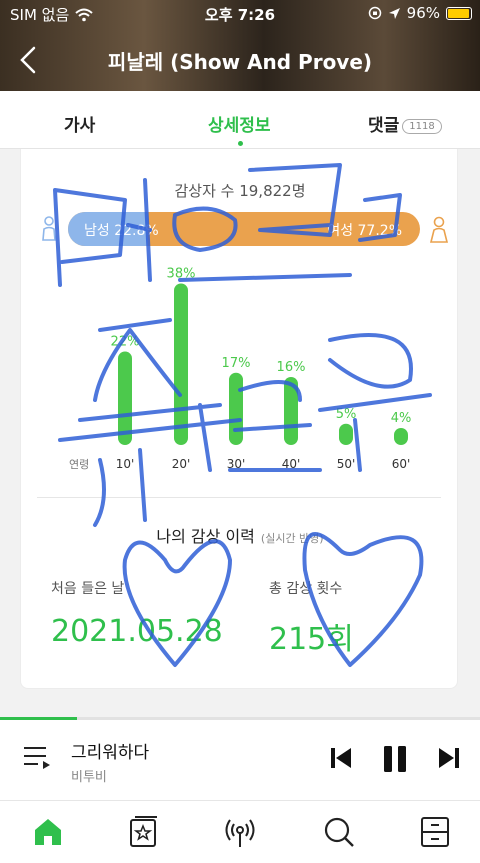 This screenshot has height=863, width=480. I want to click on location-icon, so click(394, 13).